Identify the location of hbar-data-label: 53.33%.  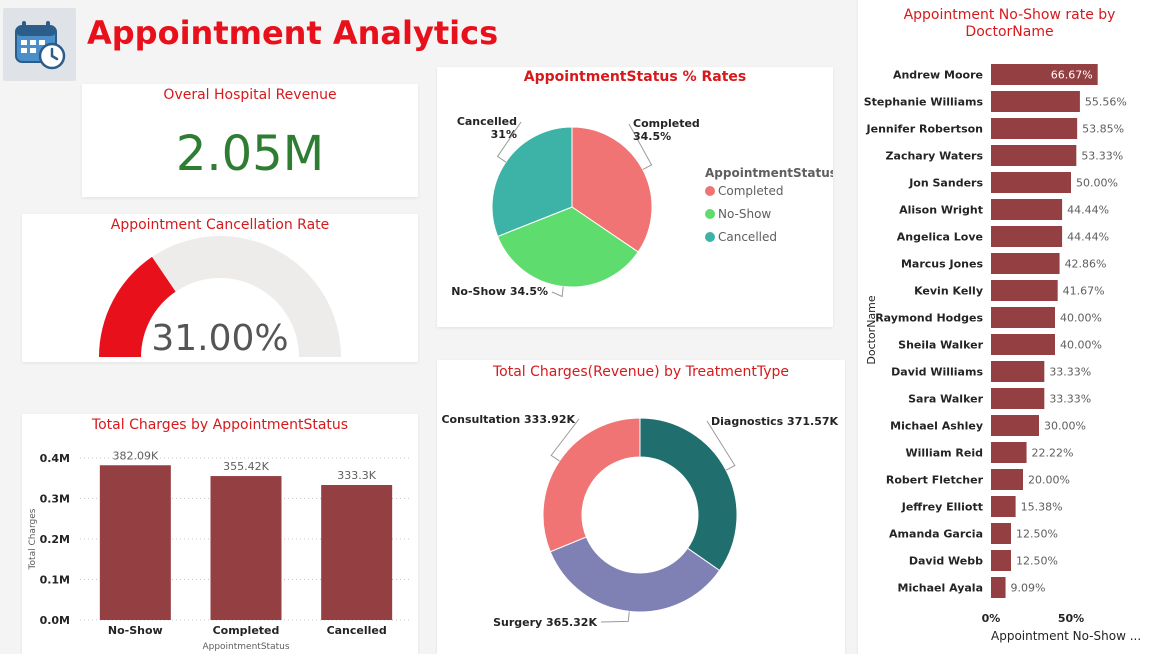
(1102, 156).